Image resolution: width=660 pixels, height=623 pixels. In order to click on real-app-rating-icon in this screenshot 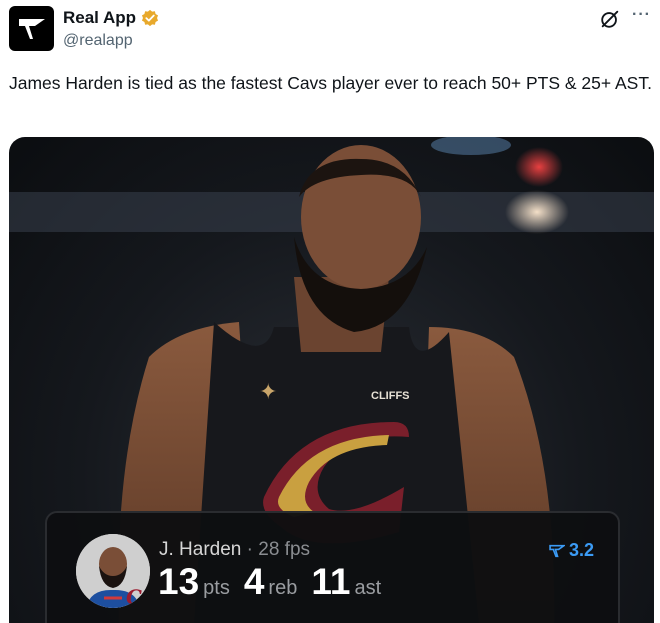, I will do `click(557, 550)`.